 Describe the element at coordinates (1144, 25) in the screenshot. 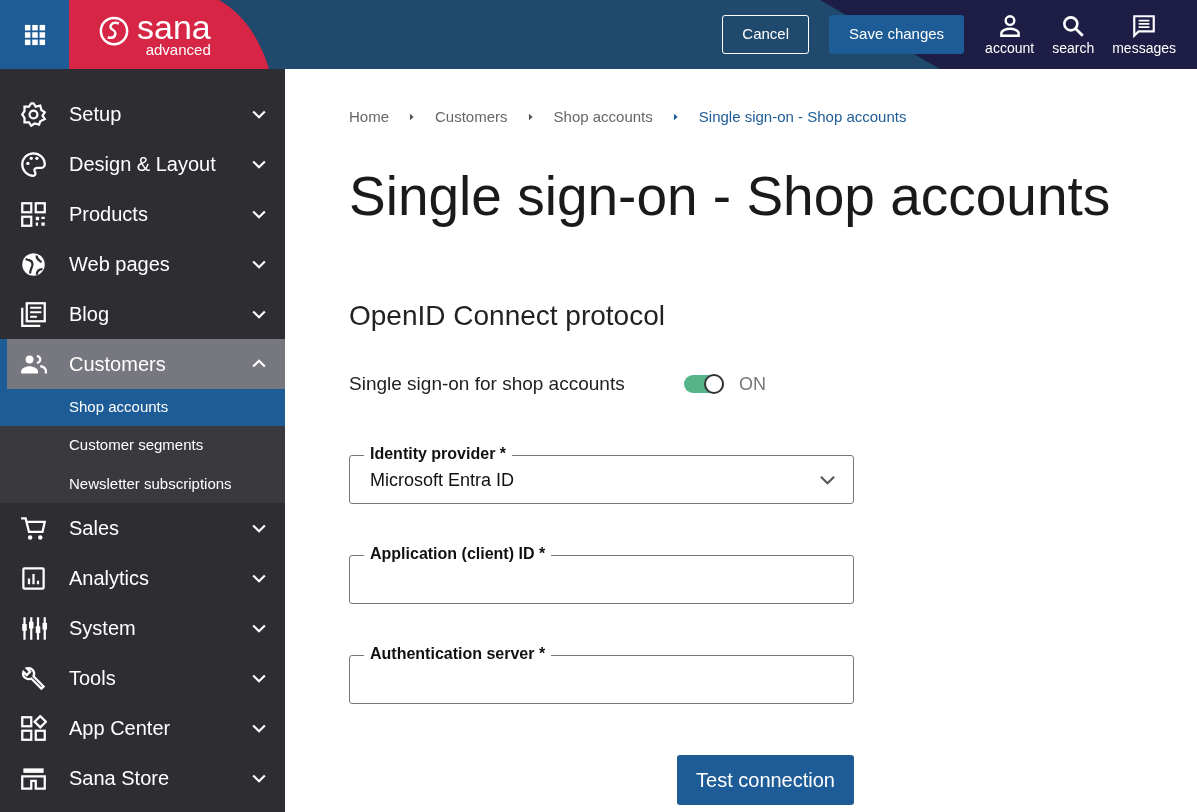

I see `message-icon` at that location.